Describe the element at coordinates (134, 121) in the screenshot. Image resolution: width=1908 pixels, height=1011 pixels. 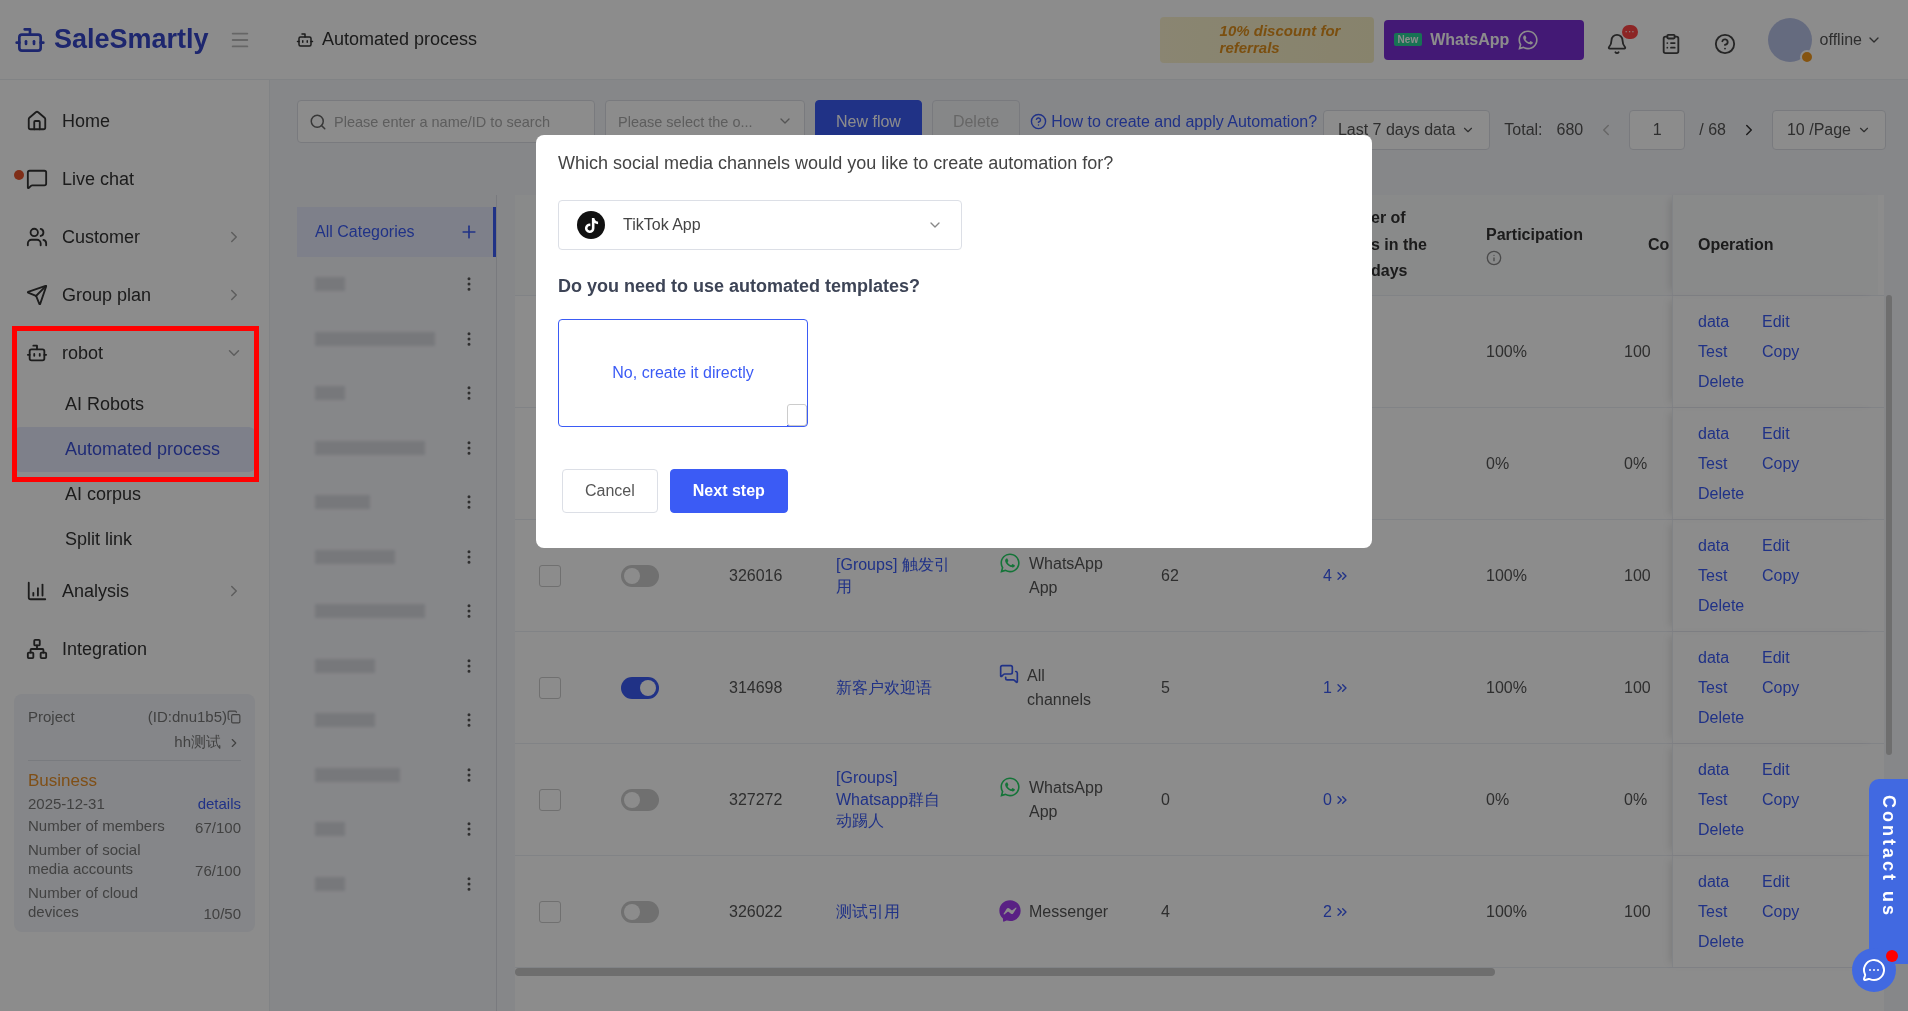
I see `nav-item: Home` at that location.